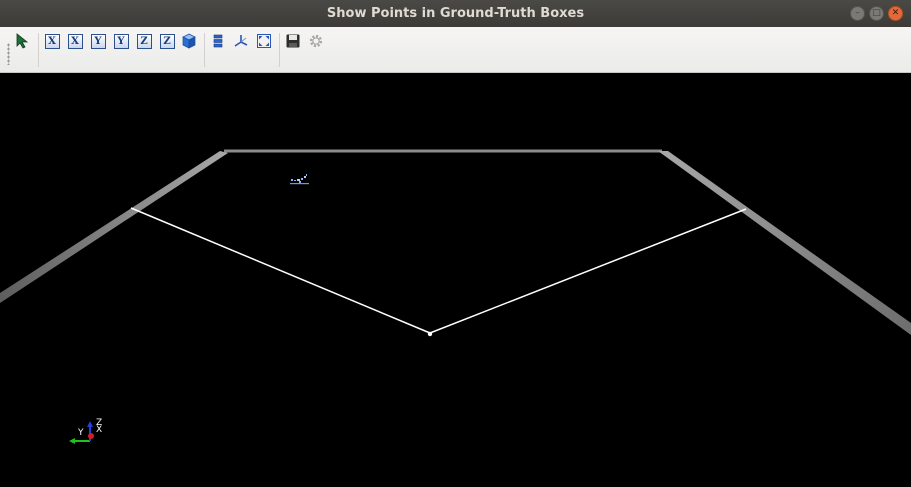 This screenshot has width=911, height=487. What do you see at coordinates (85, 431) in the screenshot?
I see `axes-triad: Z X Y` at bounding box center [85, 431].